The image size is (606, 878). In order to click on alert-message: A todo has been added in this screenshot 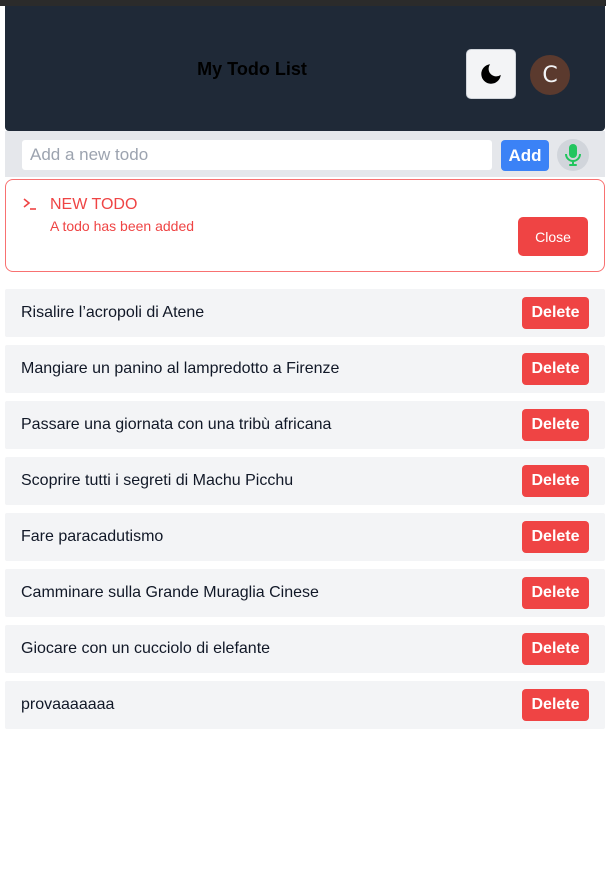, I will do `click(122, 226)`.